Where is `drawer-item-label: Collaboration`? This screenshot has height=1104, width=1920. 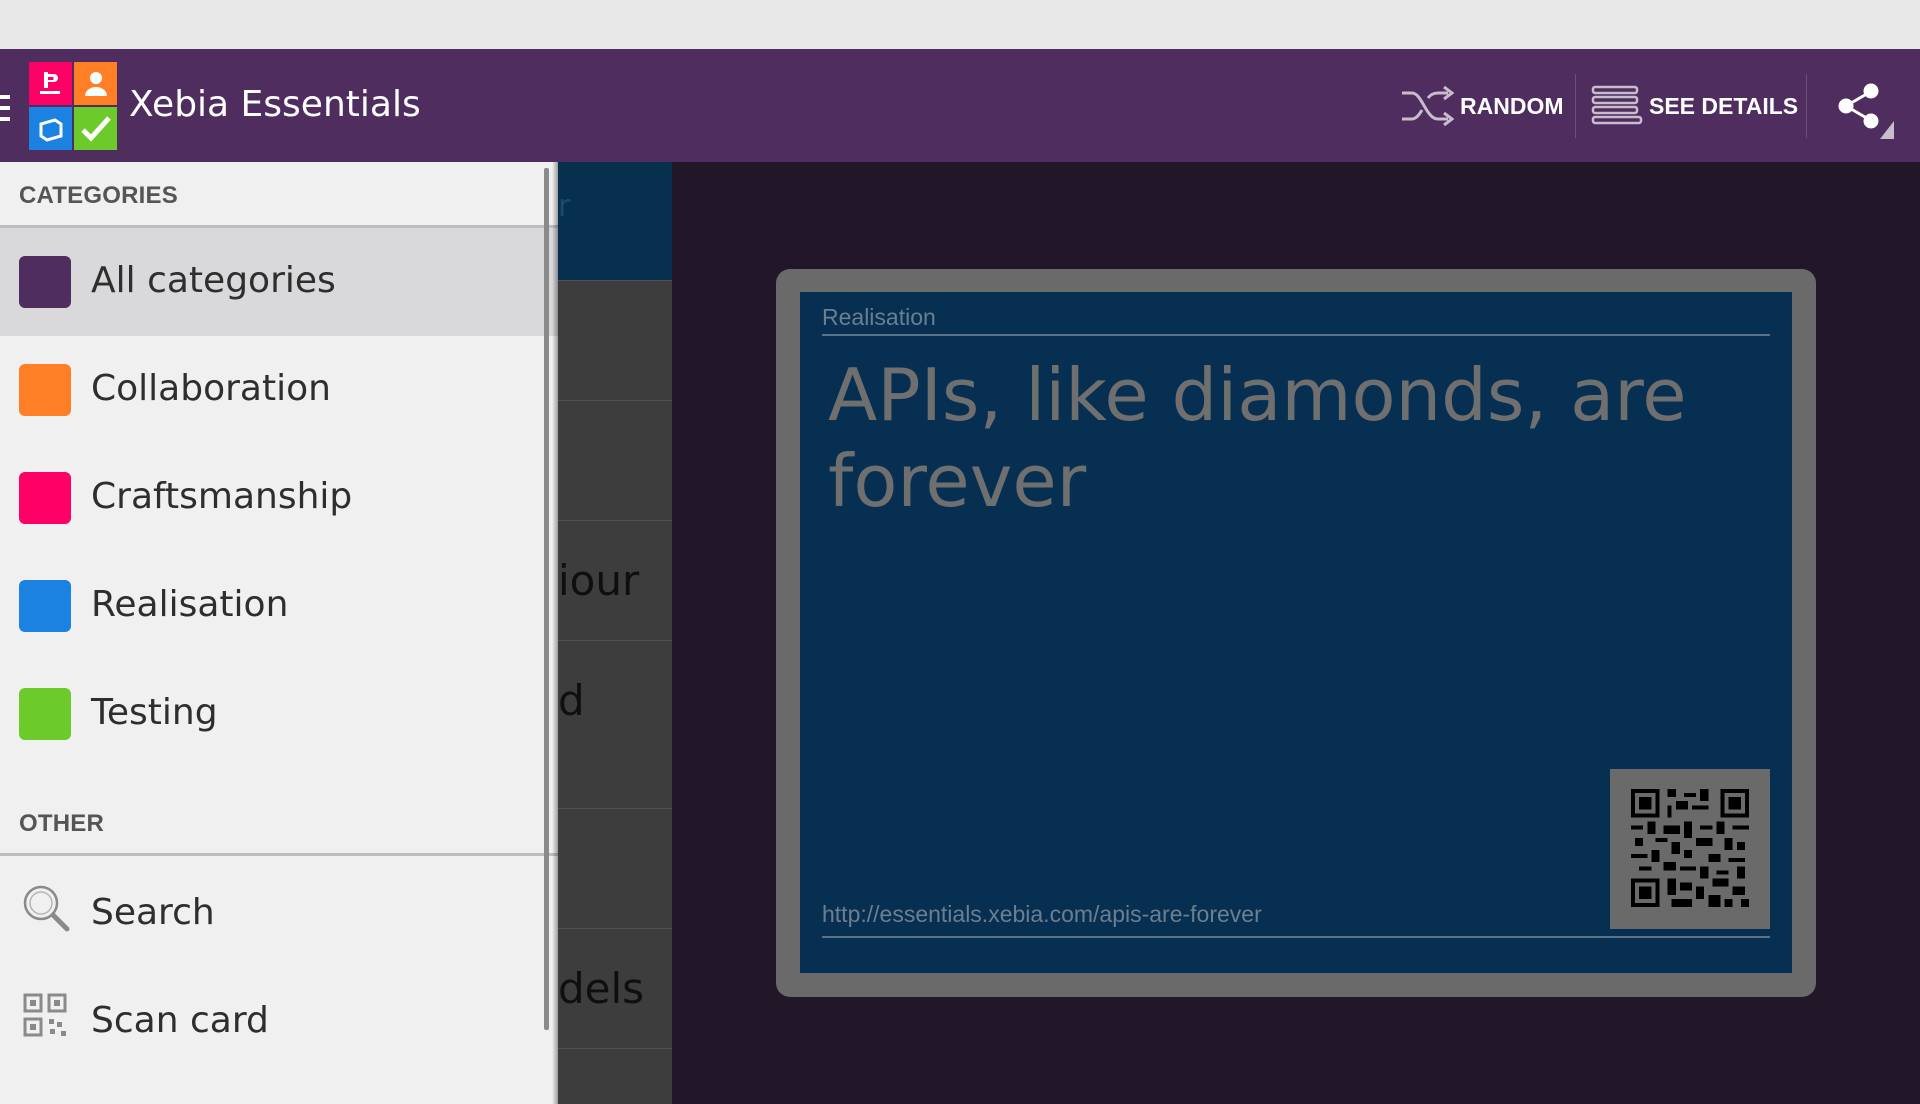
drawer-item-label: Collaboration is located at coordinates (211, 388).